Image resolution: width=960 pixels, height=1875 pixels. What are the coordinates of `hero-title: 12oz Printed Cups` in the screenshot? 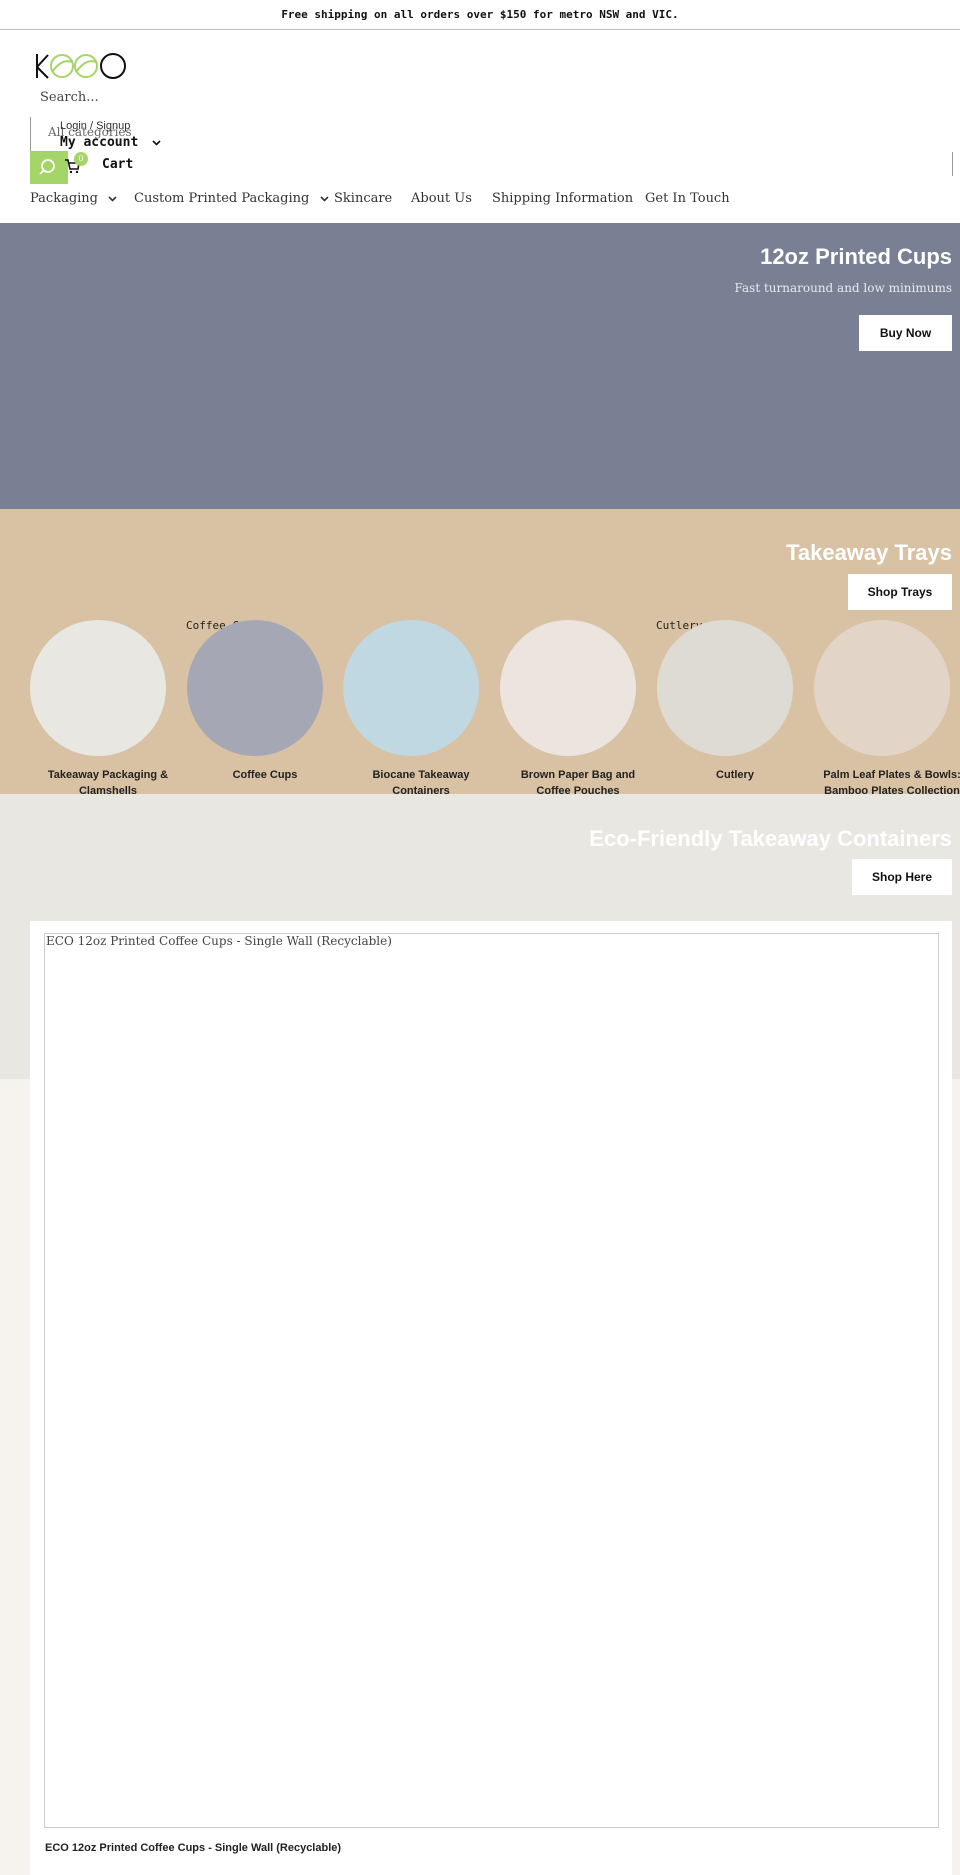 It's located at (856, 256).